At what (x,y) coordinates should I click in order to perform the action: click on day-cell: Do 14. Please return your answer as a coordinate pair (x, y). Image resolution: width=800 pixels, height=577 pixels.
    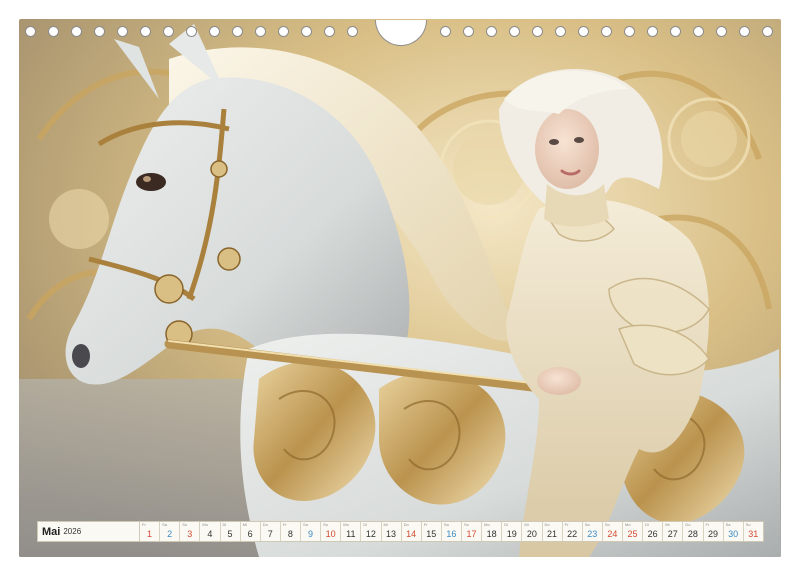
    Looking at the image, I should click on (411, 531).